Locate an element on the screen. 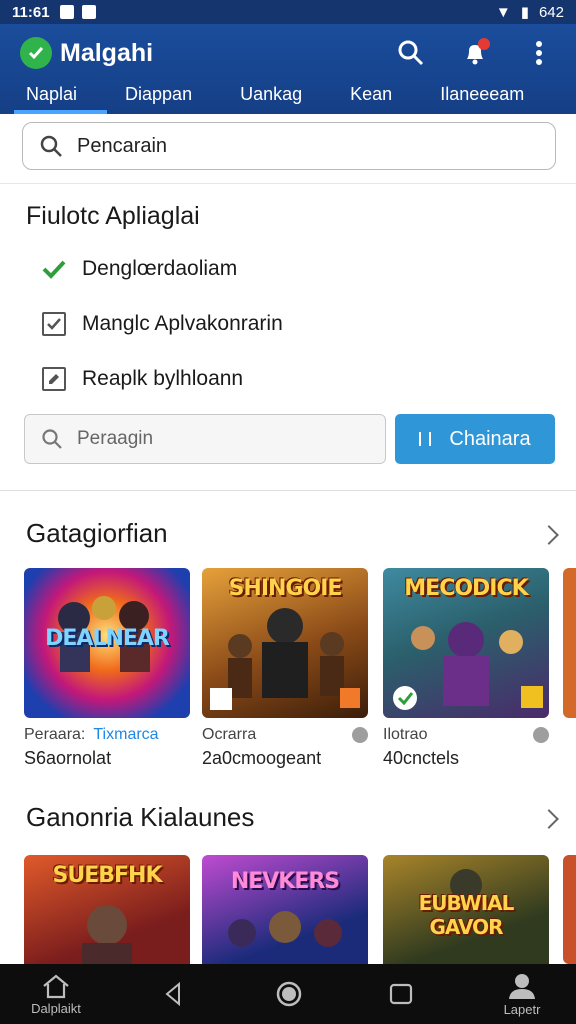 The width and height of the screenshot is (576, 1024). filter-icon is located at coordinates (425, 439).